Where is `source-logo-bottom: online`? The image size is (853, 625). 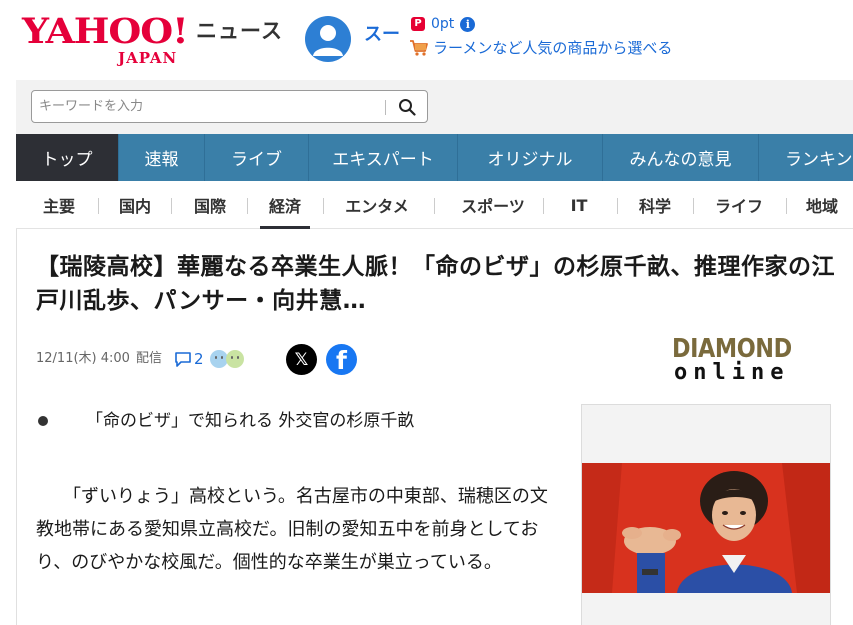 source-logo-bottom: online is located at coordinates (732, 372).